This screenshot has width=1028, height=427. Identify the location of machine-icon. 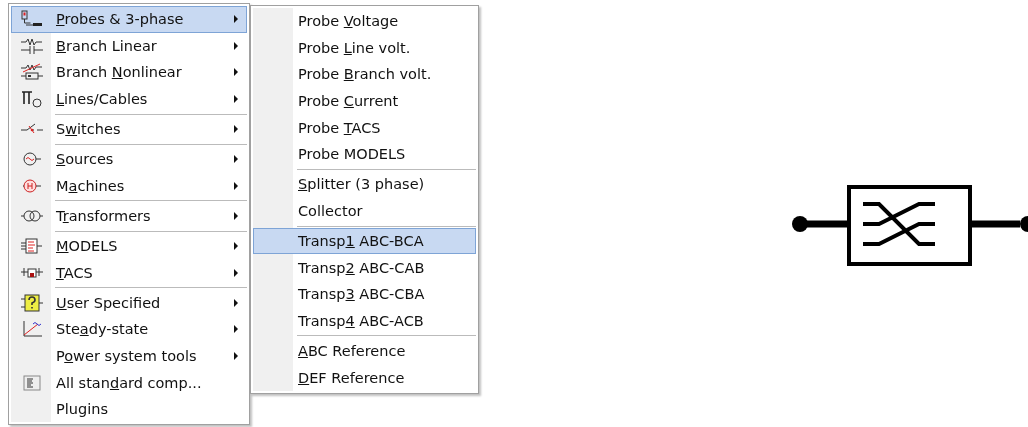
(32, 185).